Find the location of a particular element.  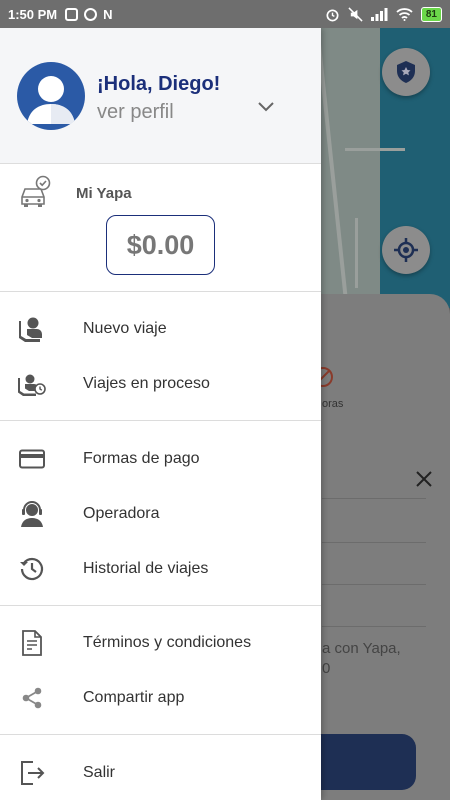

crosshair-icon is located at coordinates (406, 250).